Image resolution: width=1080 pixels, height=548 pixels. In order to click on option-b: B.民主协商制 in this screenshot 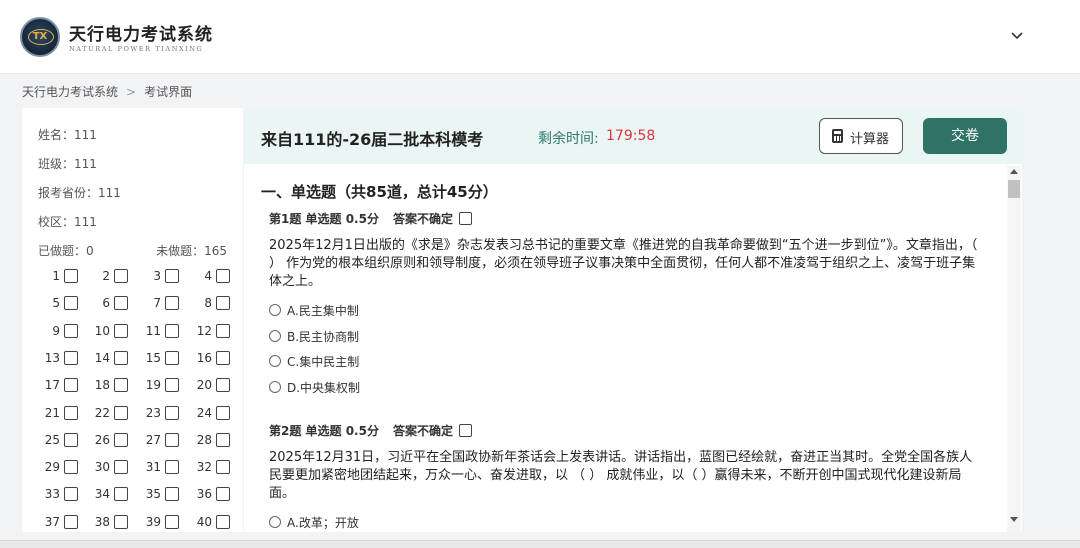, I will do `click(314, 336)`.